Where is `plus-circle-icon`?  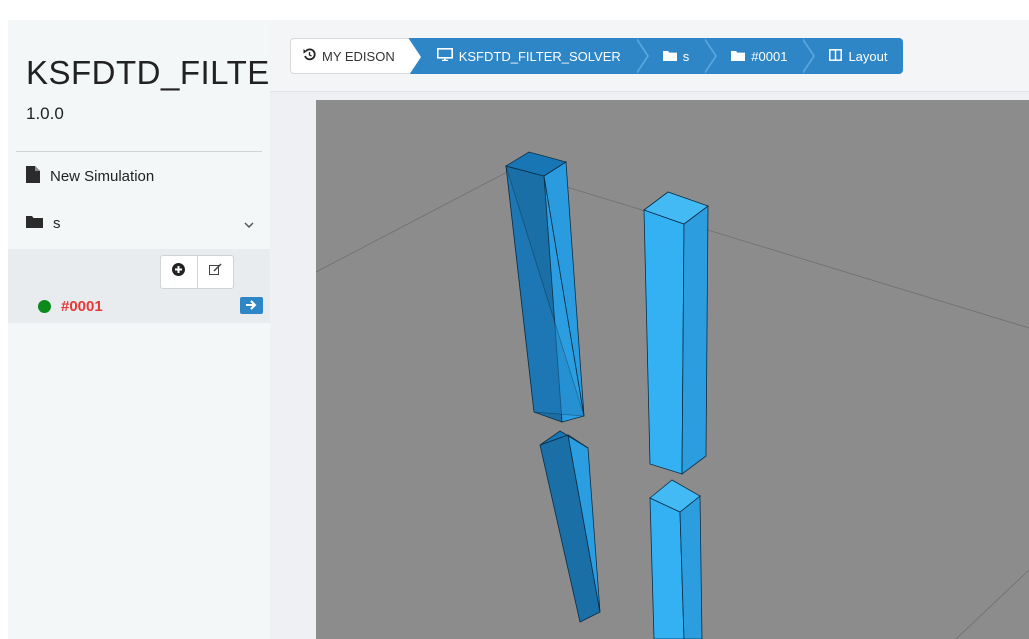 plus-circle-icon is located at coordinates (179, 272).